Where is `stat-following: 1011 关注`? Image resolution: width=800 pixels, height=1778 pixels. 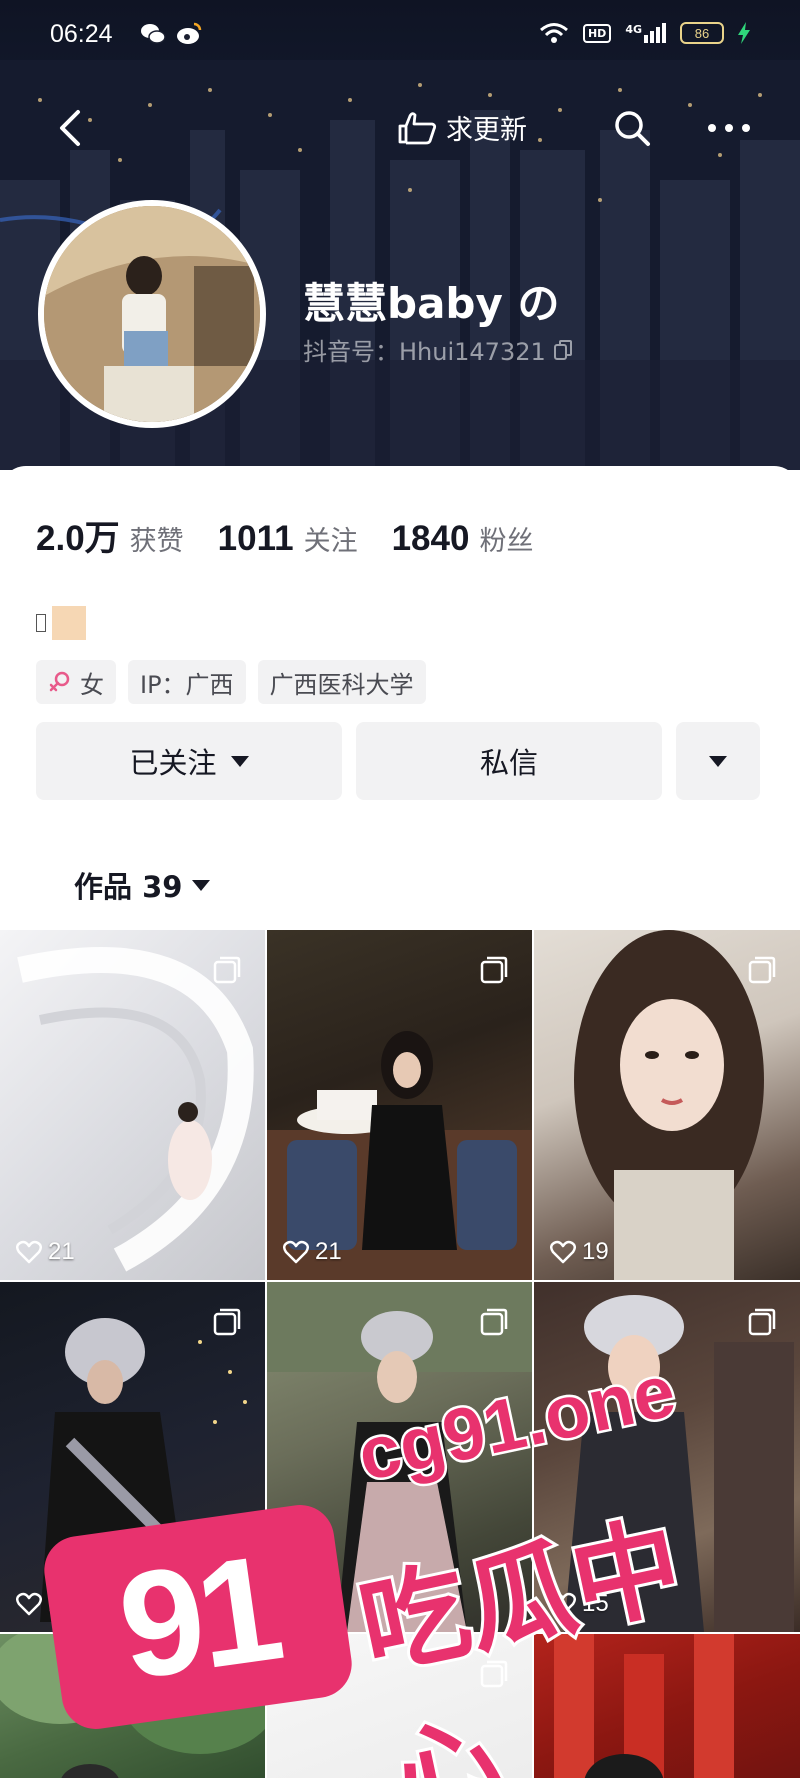 stat-following: 1011 关注 is located at coordinates (288, 539).